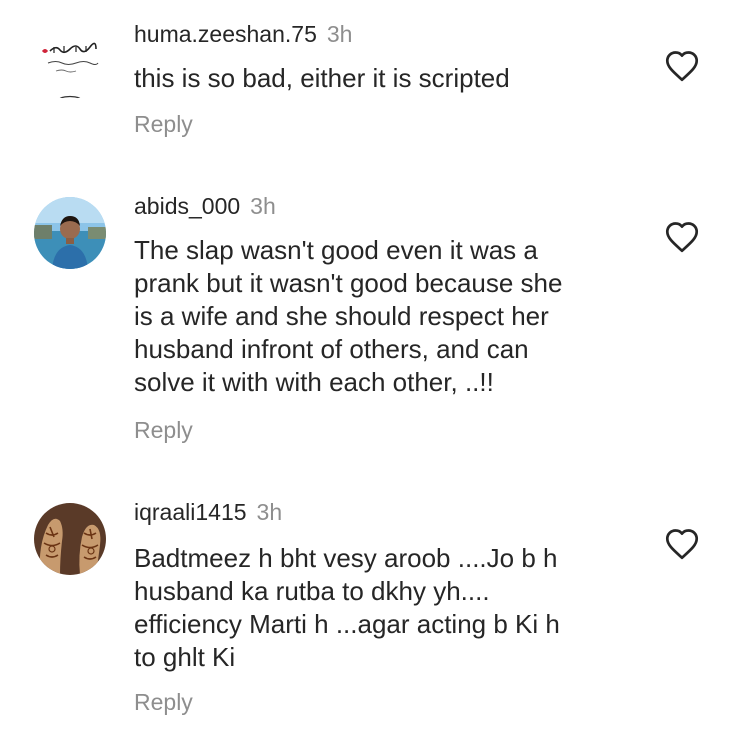 The width and height of the screenshot is (740, 732). What do you see at coordinates (348, 283) in the screenshot?
I see `comment-text-line: prank but it wasn't good because she` at bounding box center [348, 283].